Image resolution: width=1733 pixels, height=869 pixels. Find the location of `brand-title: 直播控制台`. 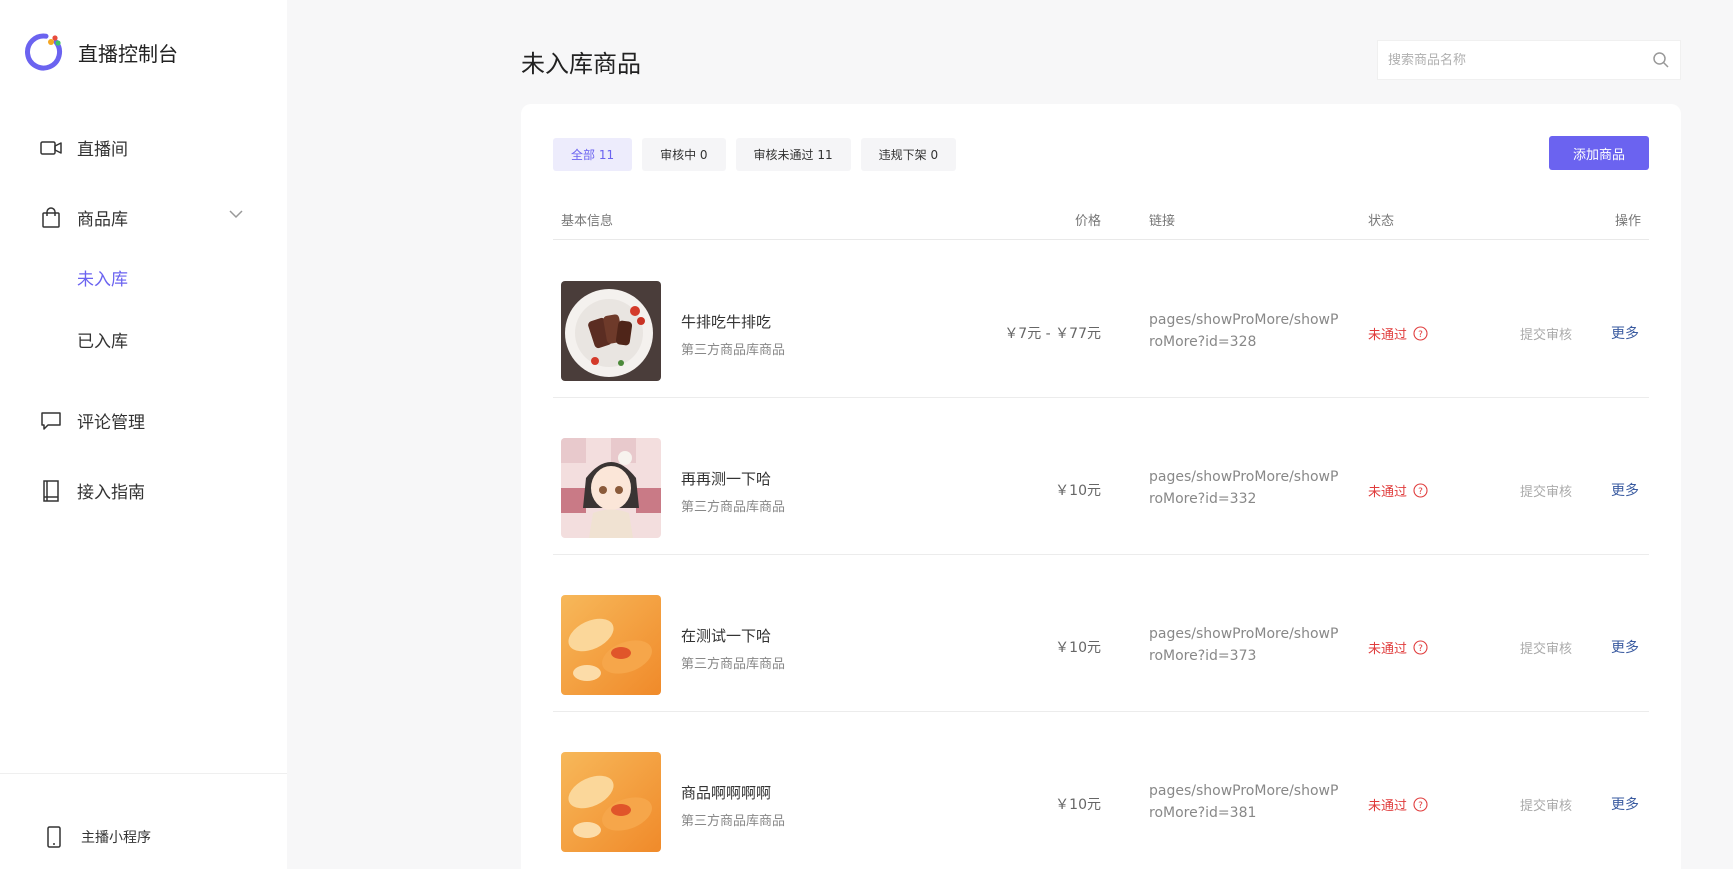

brand-title: 直播控制台 is located at coordinates (128, 53).